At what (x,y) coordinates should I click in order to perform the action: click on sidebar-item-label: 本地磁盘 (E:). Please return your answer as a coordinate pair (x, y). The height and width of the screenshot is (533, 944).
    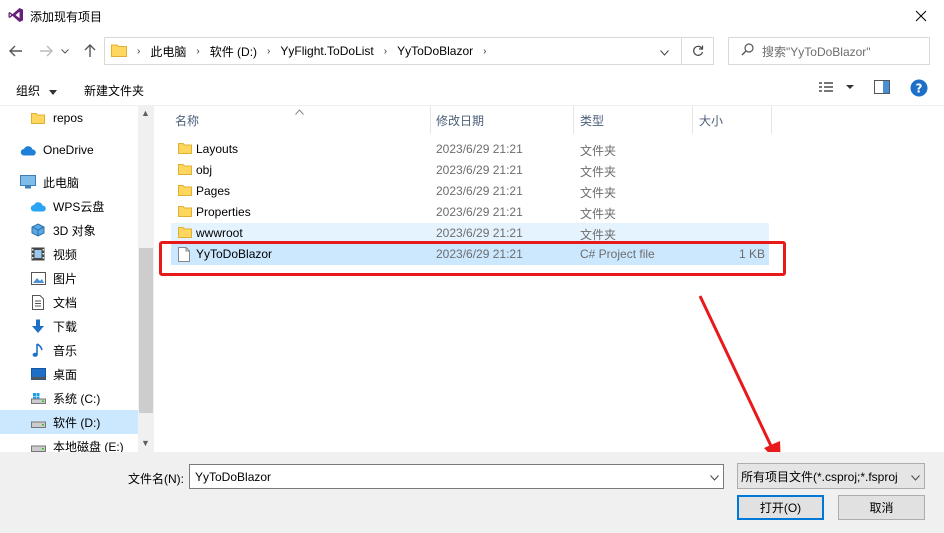
    Looking at the image, I should click on (88, 446).